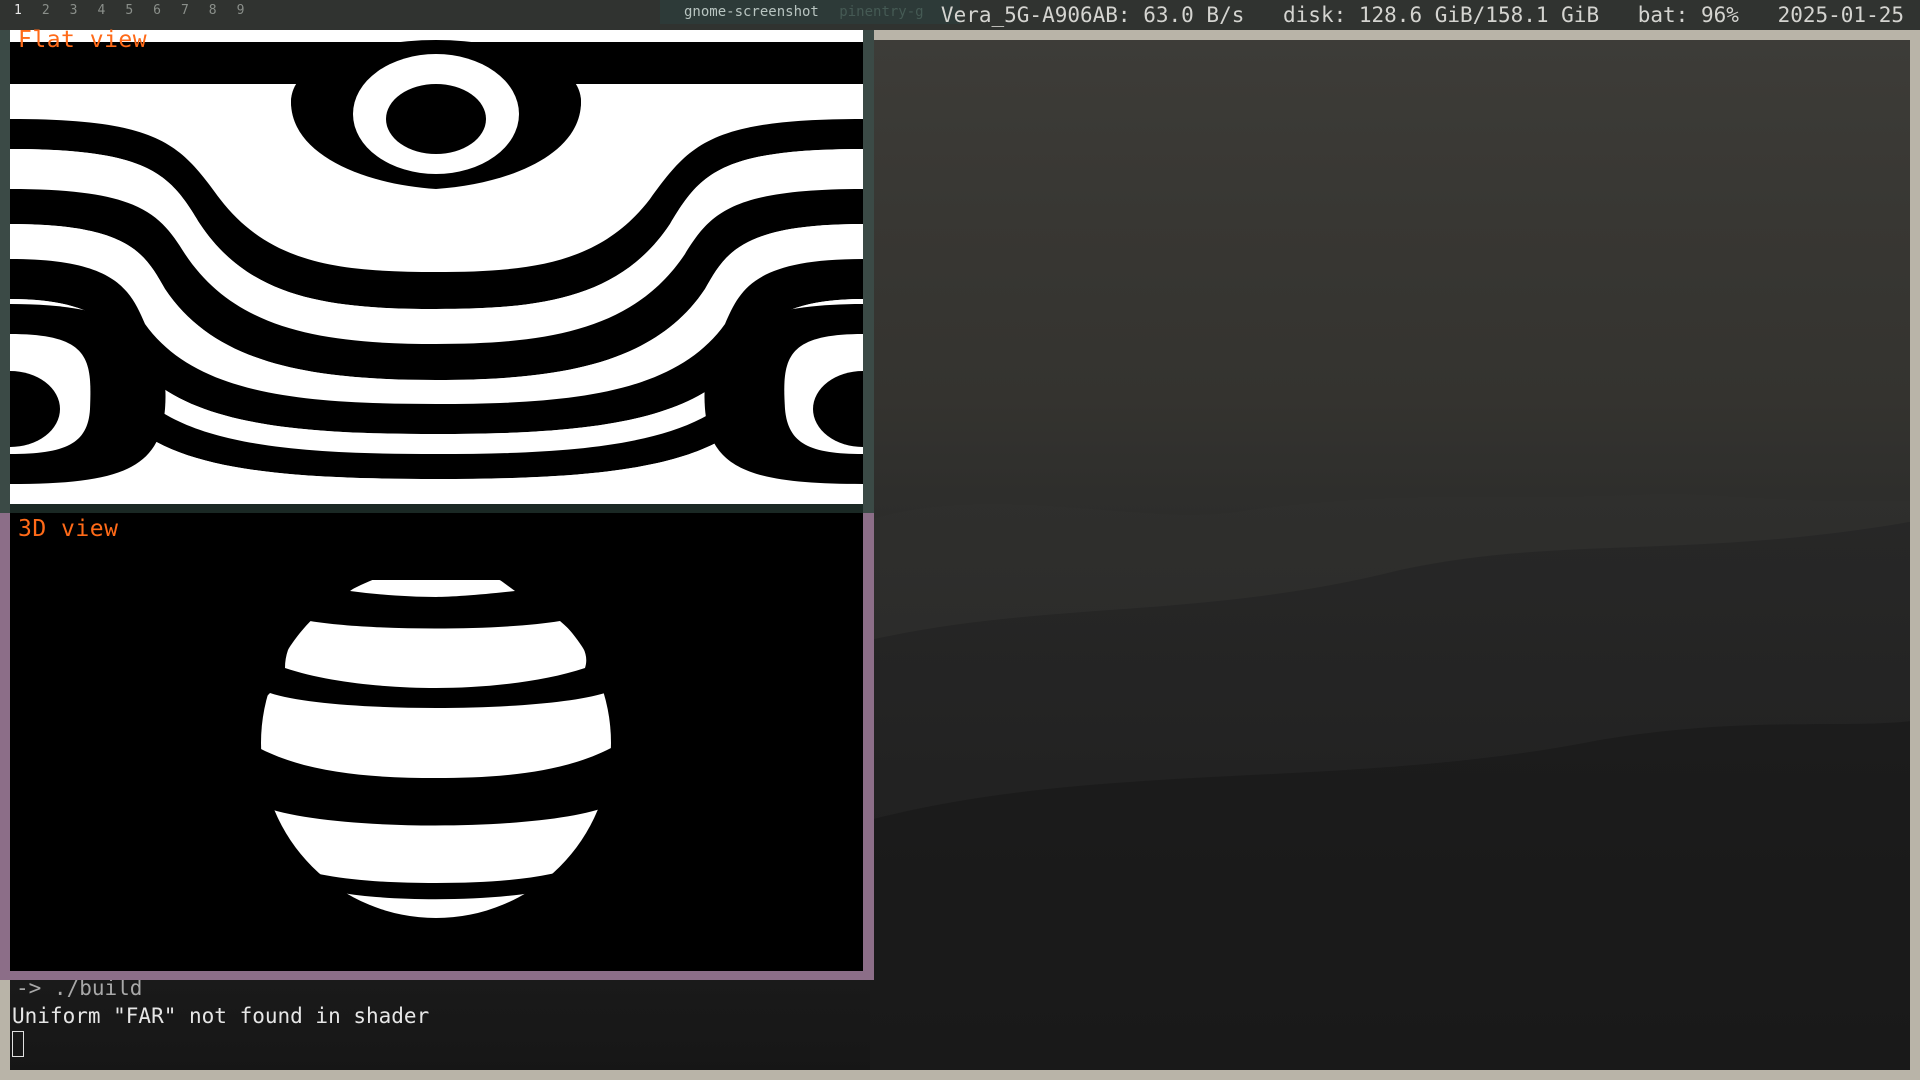 The image size is (1920, 1080). Describe the element at coordinates (1840, 15) in the screenshot. I see `date-status: 2025-01-25` at that location.